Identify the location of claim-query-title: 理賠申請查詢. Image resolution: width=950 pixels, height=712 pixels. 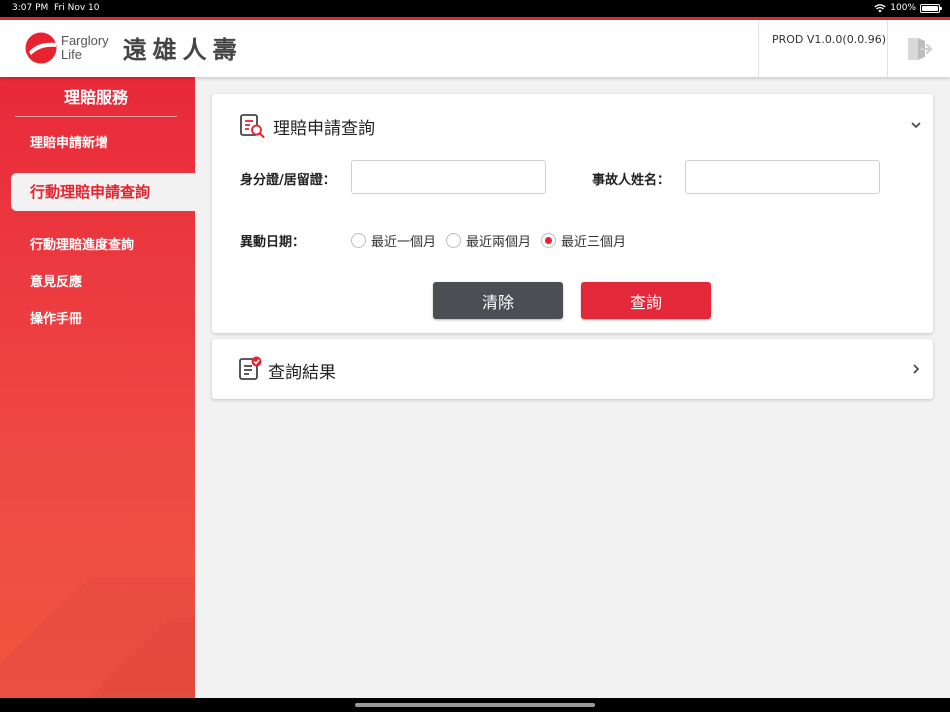
(324, 129).